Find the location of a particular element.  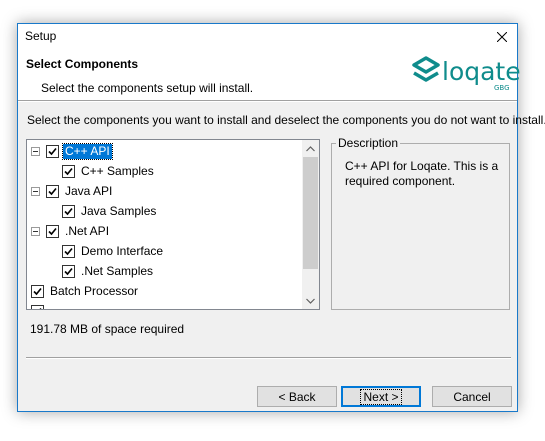

close-button is located at coordinates (502, 37).